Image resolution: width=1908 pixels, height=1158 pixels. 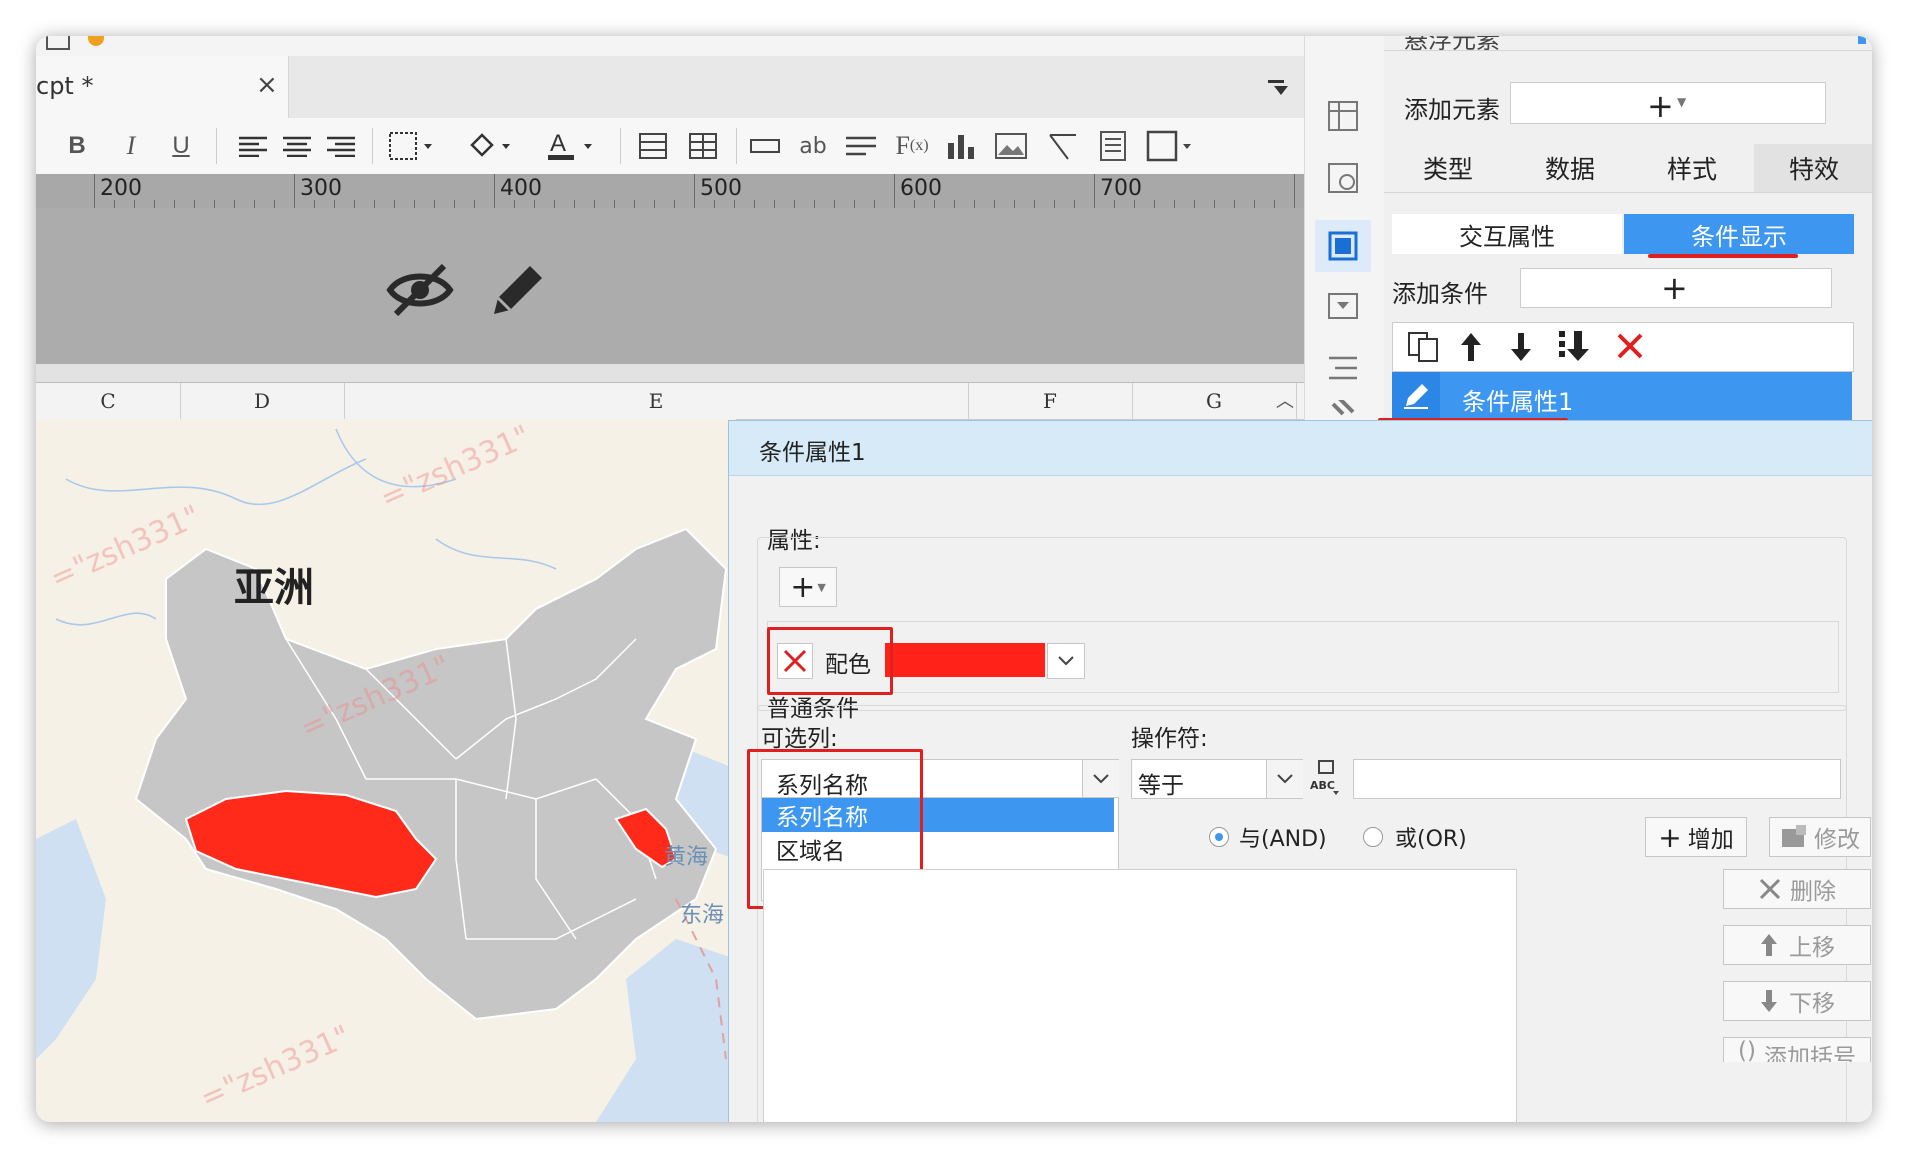 I want to click on bold-icon: B, so click(x=77, y=146).